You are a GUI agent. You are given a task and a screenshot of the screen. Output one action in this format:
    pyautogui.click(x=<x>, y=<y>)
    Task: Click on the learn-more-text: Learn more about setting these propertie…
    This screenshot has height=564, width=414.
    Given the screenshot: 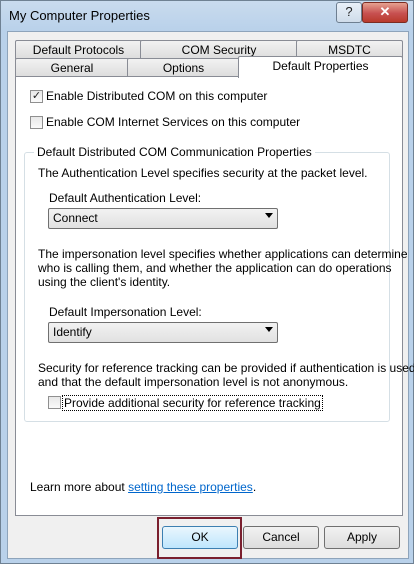 What is the action you would take?
    pyautogui.click(x=143, y=487)
    